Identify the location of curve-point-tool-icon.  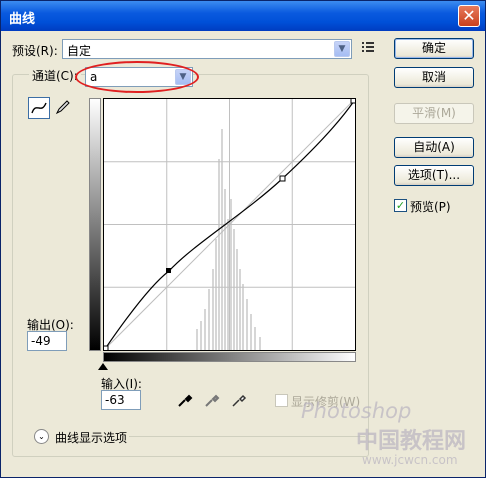
(39, 108).